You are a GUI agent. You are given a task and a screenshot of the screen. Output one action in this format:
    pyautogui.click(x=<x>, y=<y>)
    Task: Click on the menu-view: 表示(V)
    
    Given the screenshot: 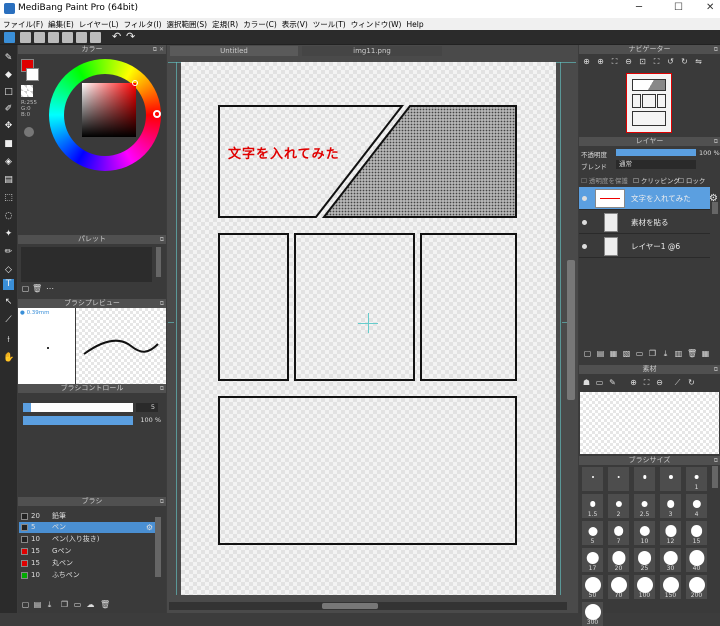 What is the action you would take?
    pyautogui.click(x=295, y=24)
    